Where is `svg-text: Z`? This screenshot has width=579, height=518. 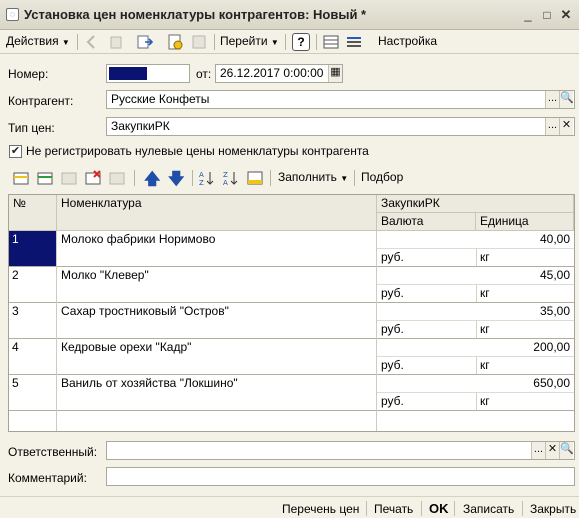 svg-text: Z is located at coordinates (225, 175).